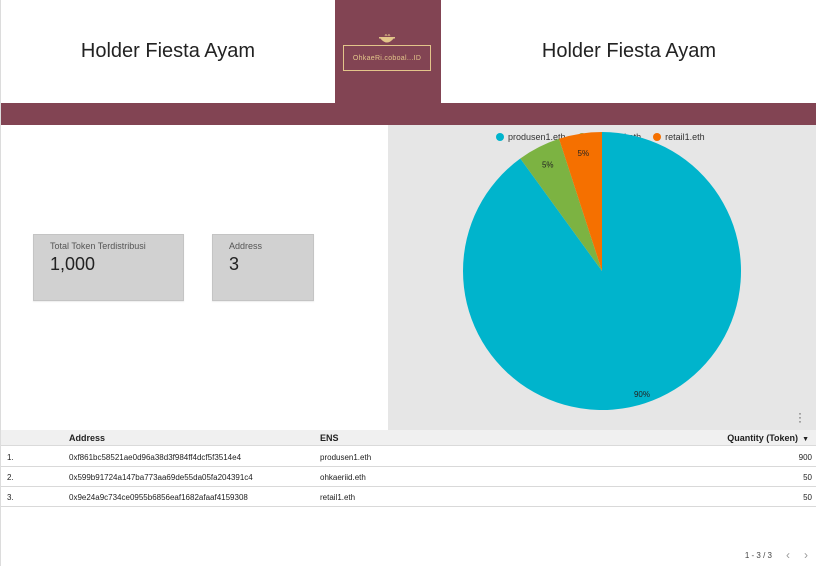 Image resolution: width=816 pixels, height=566 pixels. Describe the element at coordinates (338, 497) in the screenshot. I see `row-ens: retail1.eth` at that location.